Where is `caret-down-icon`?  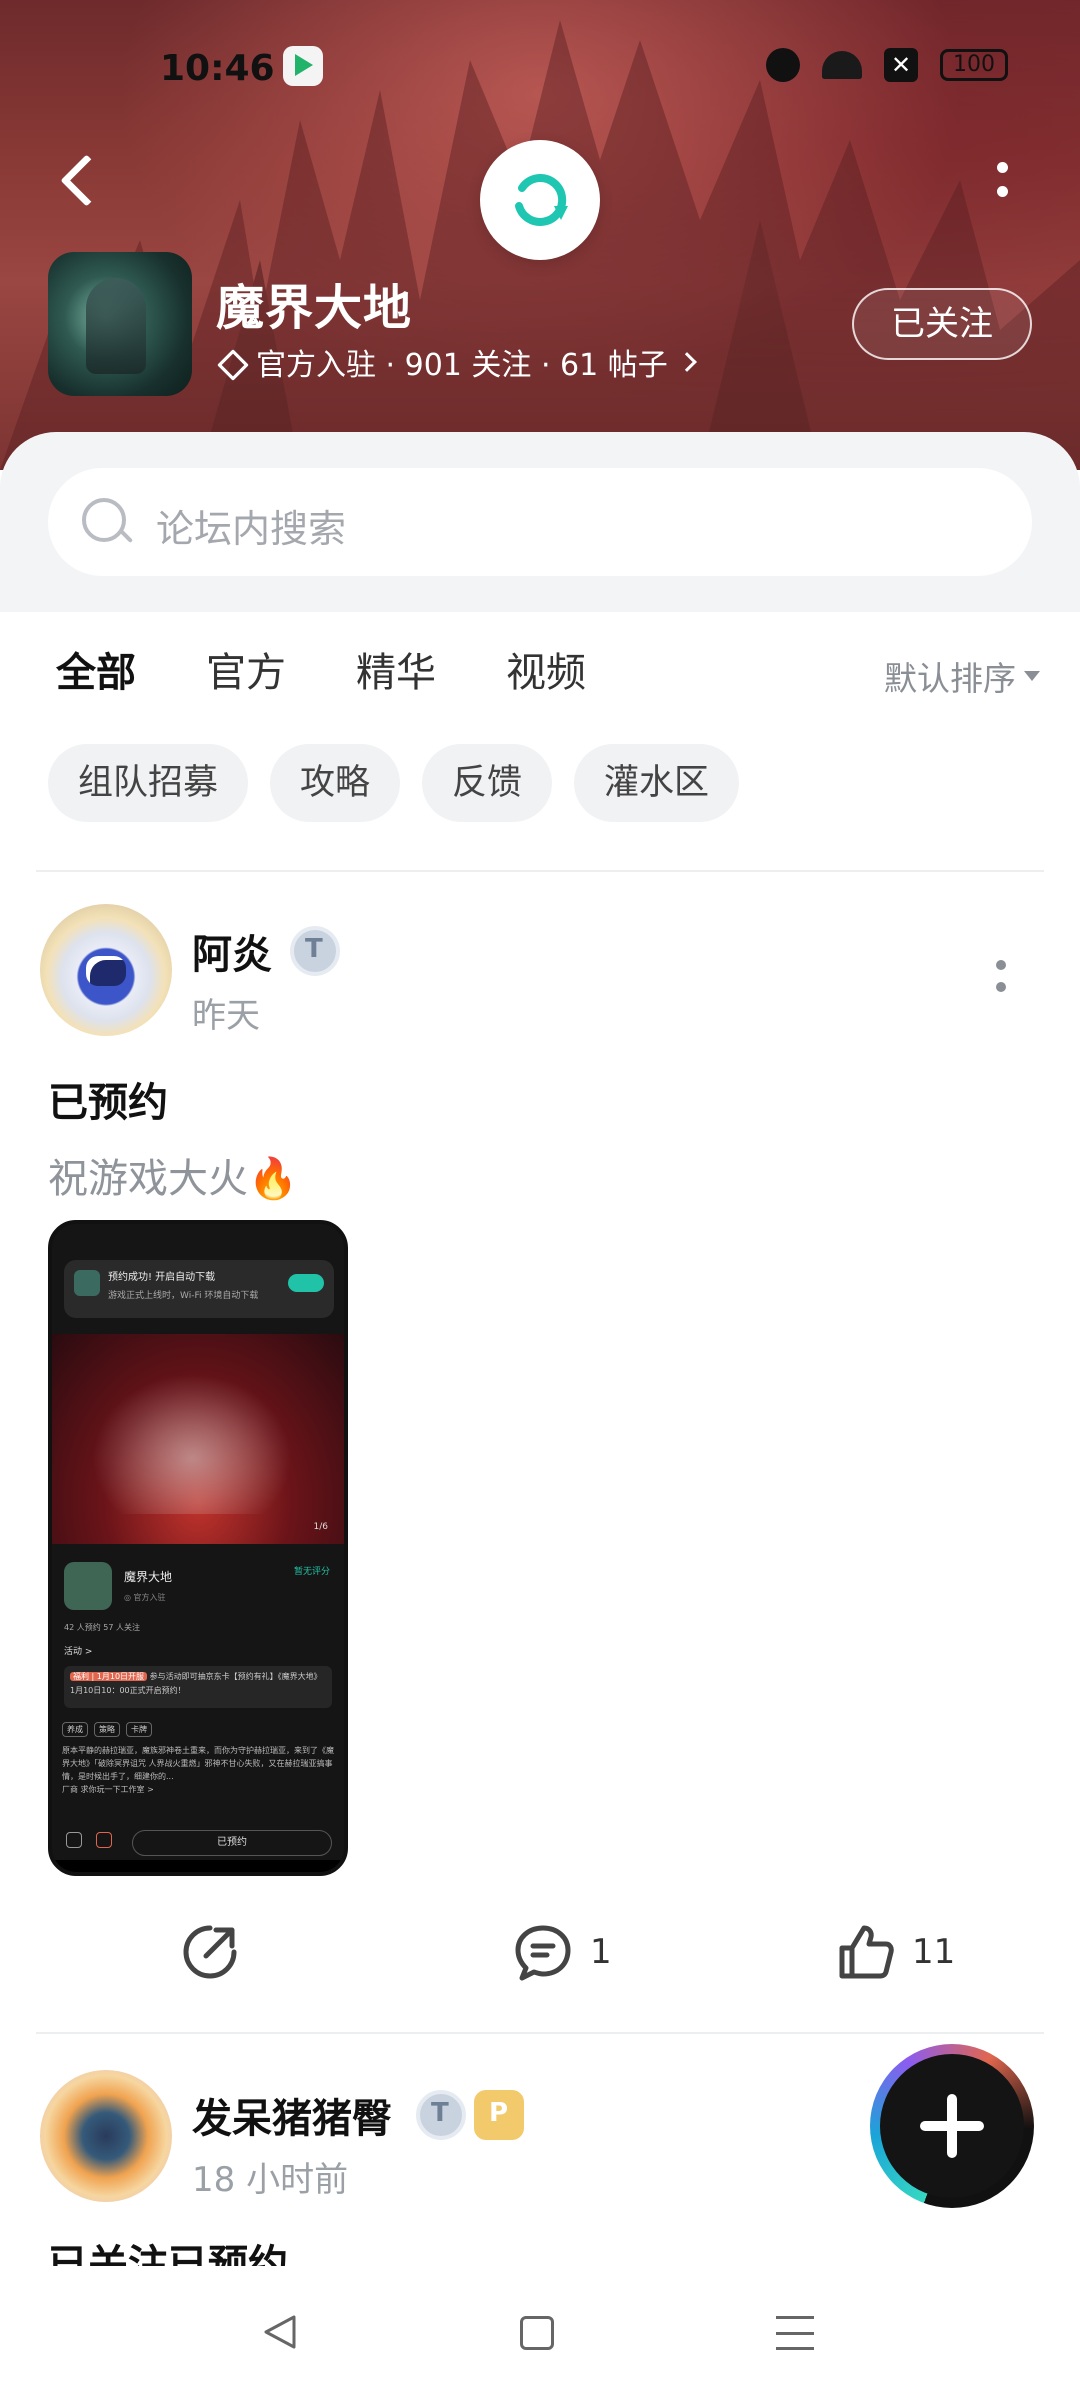 caret-down-icon is located at coordinates (1032, 676).